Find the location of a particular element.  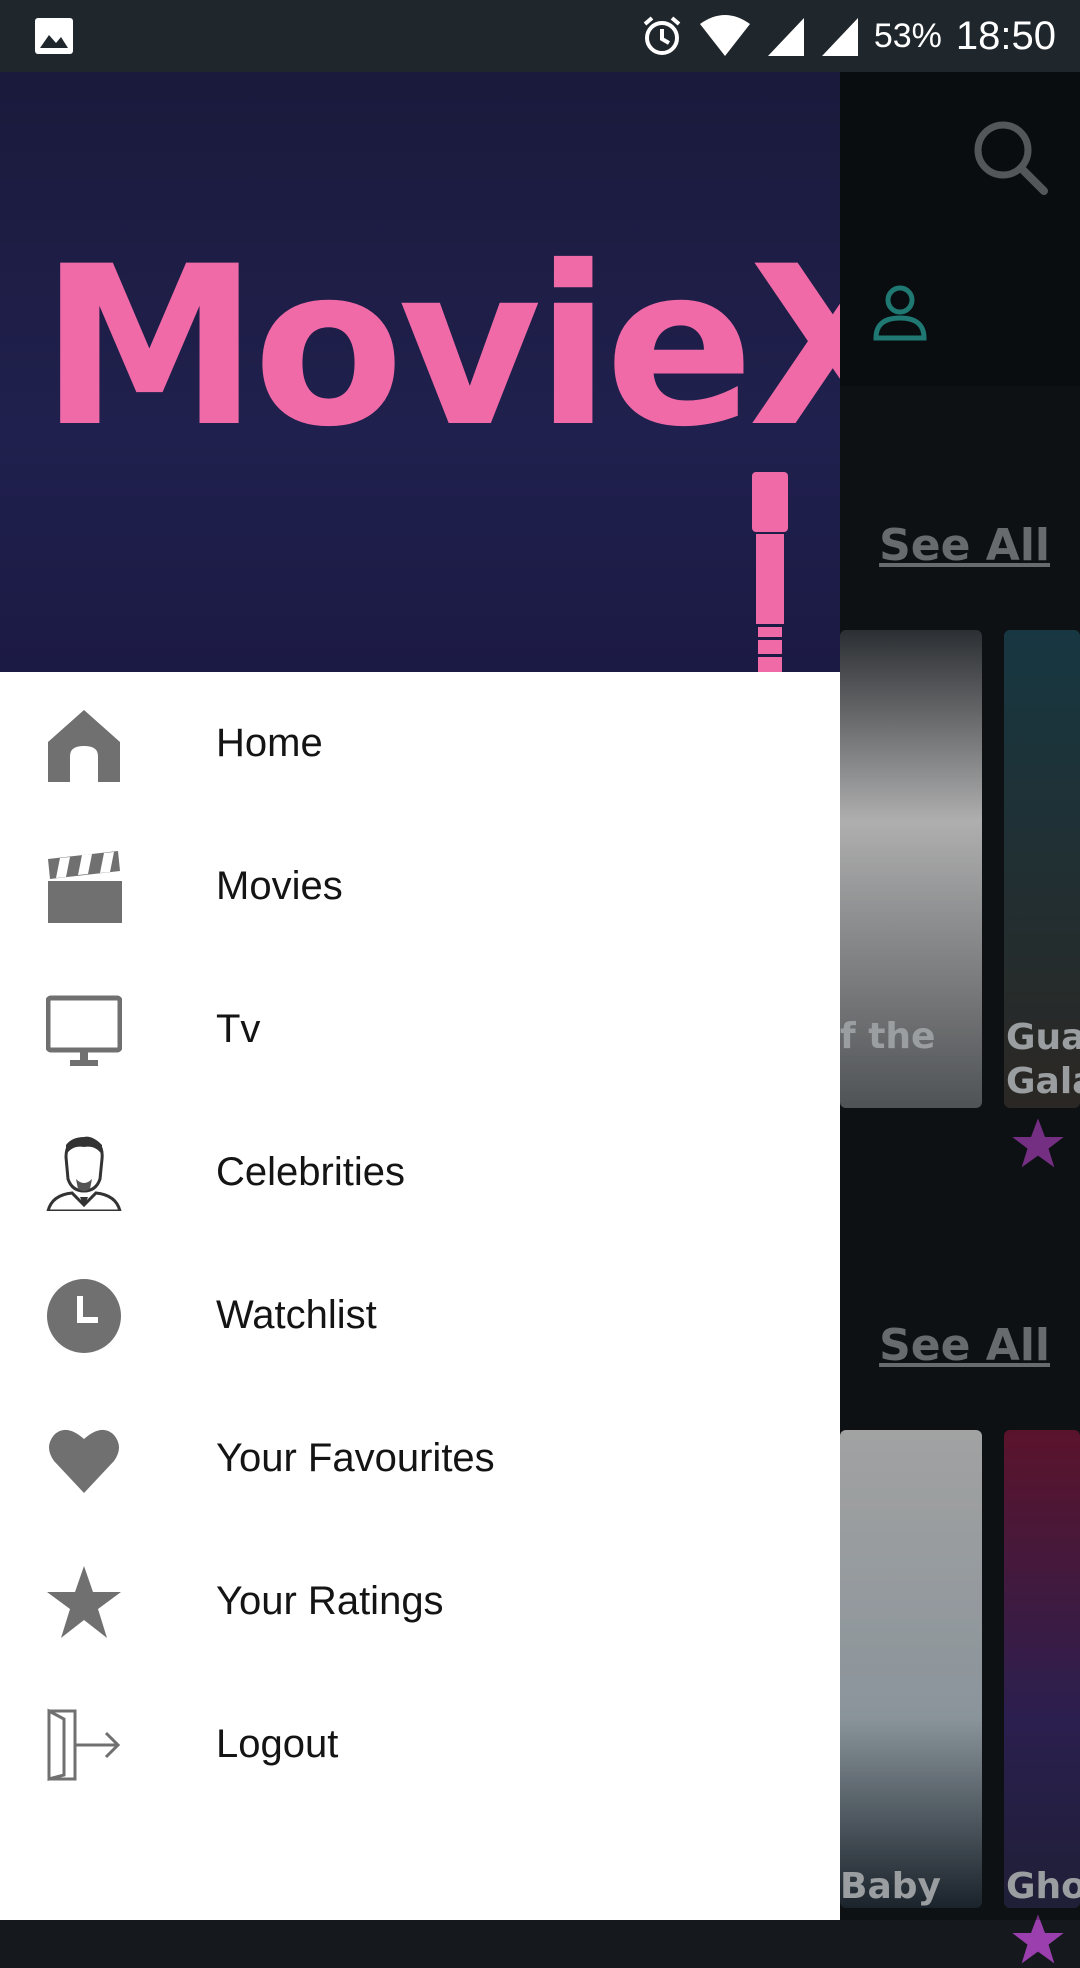

logout-icon is located at coordinates (84, 1744).